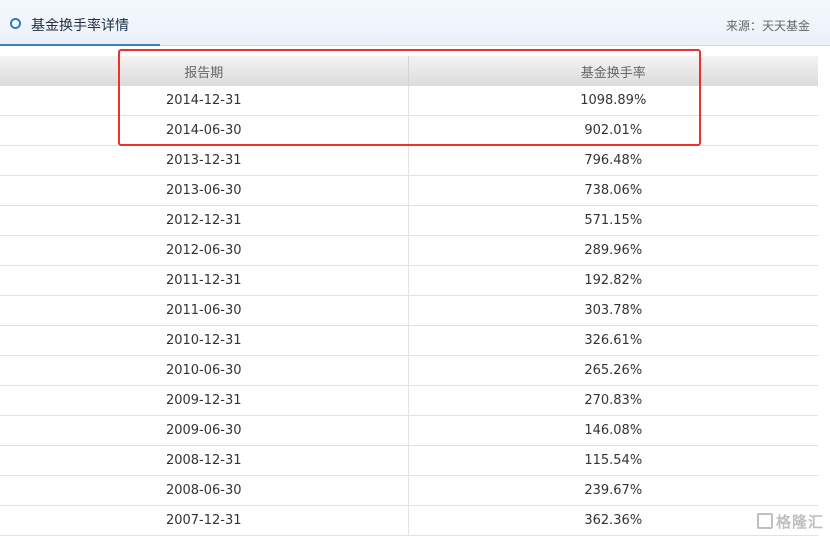 The width and height of the screenshot is (830, 538). What do you see at coordinates (767, 26) in the screenshot?
I see `source-label: 来源：天天基金` at bounding box center [767, 26].